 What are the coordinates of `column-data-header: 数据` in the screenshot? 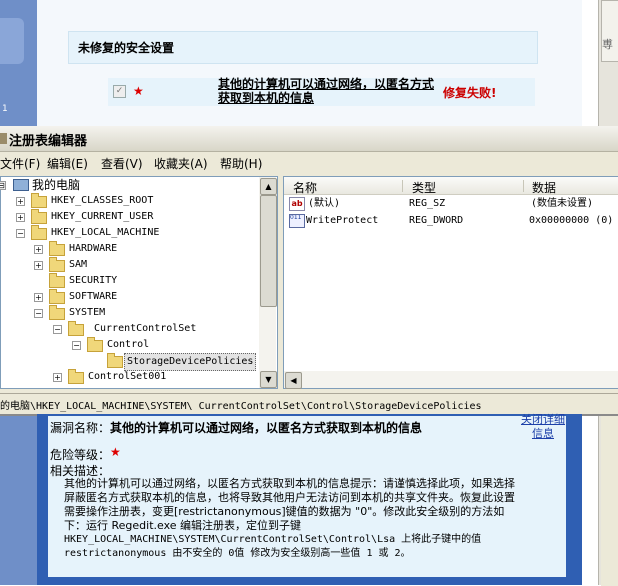 It's located at (544, 187).